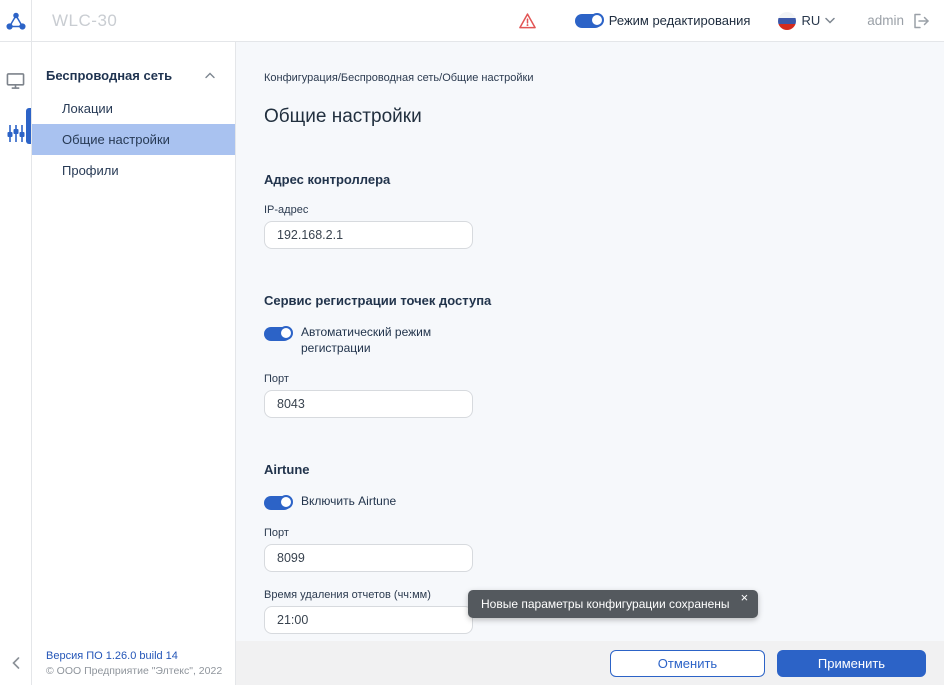  I want to click on registration-port-input, so click(368, 404).